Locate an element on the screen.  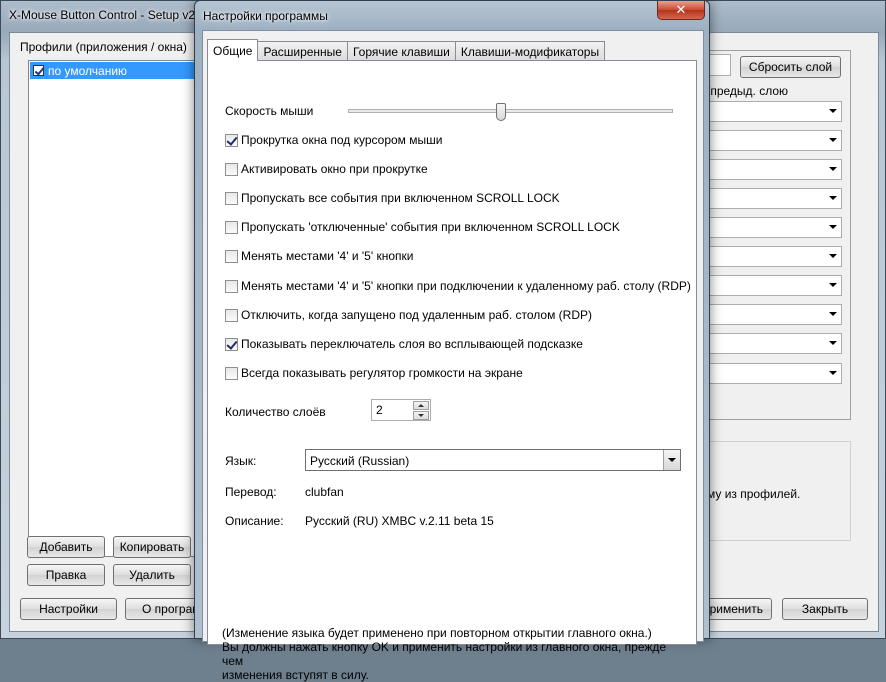
dialog-title: Настройки программы is located at coordinates (265, 16).